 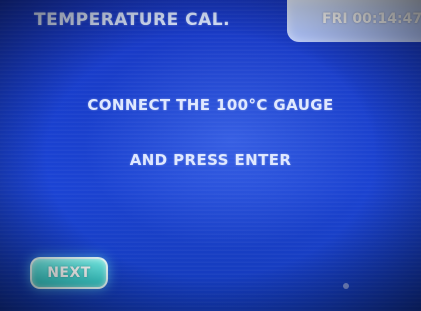 I want to click on instruction-line-1: CONNECT THE 100°C GAUGE, so click(x=210, y=105).